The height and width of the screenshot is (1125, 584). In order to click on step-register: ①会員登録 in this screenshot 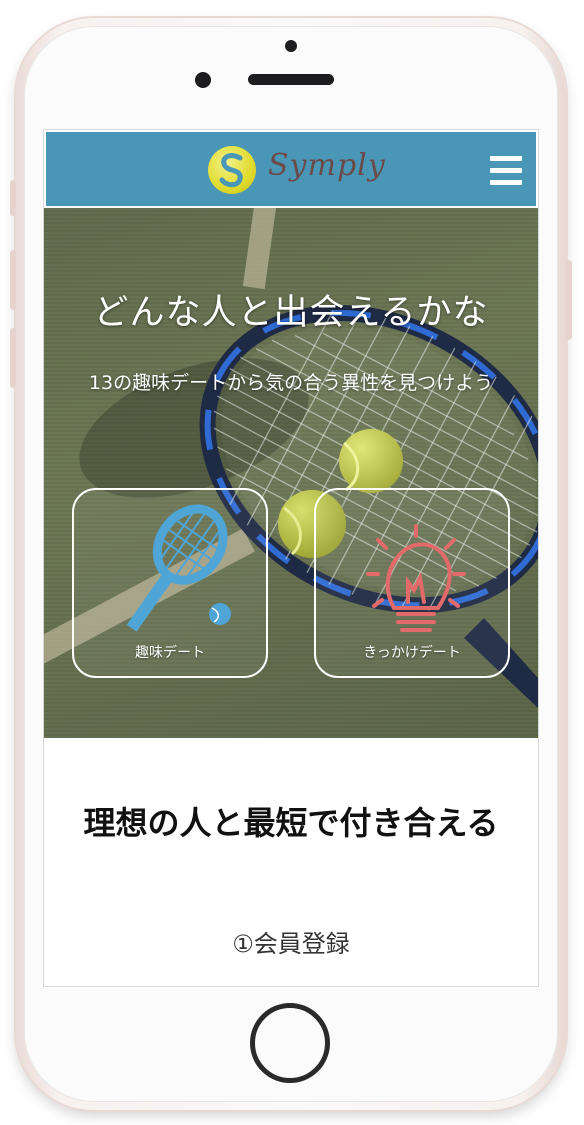, I will do `click(291, 944)`.